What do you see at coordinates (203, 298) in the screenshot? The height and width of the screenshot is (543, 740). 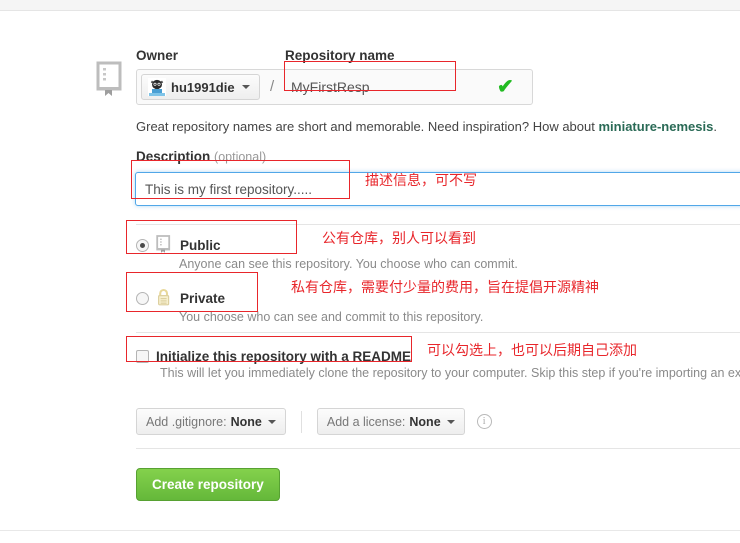 I see `private-title: Private` at bounding box center [203, 298].